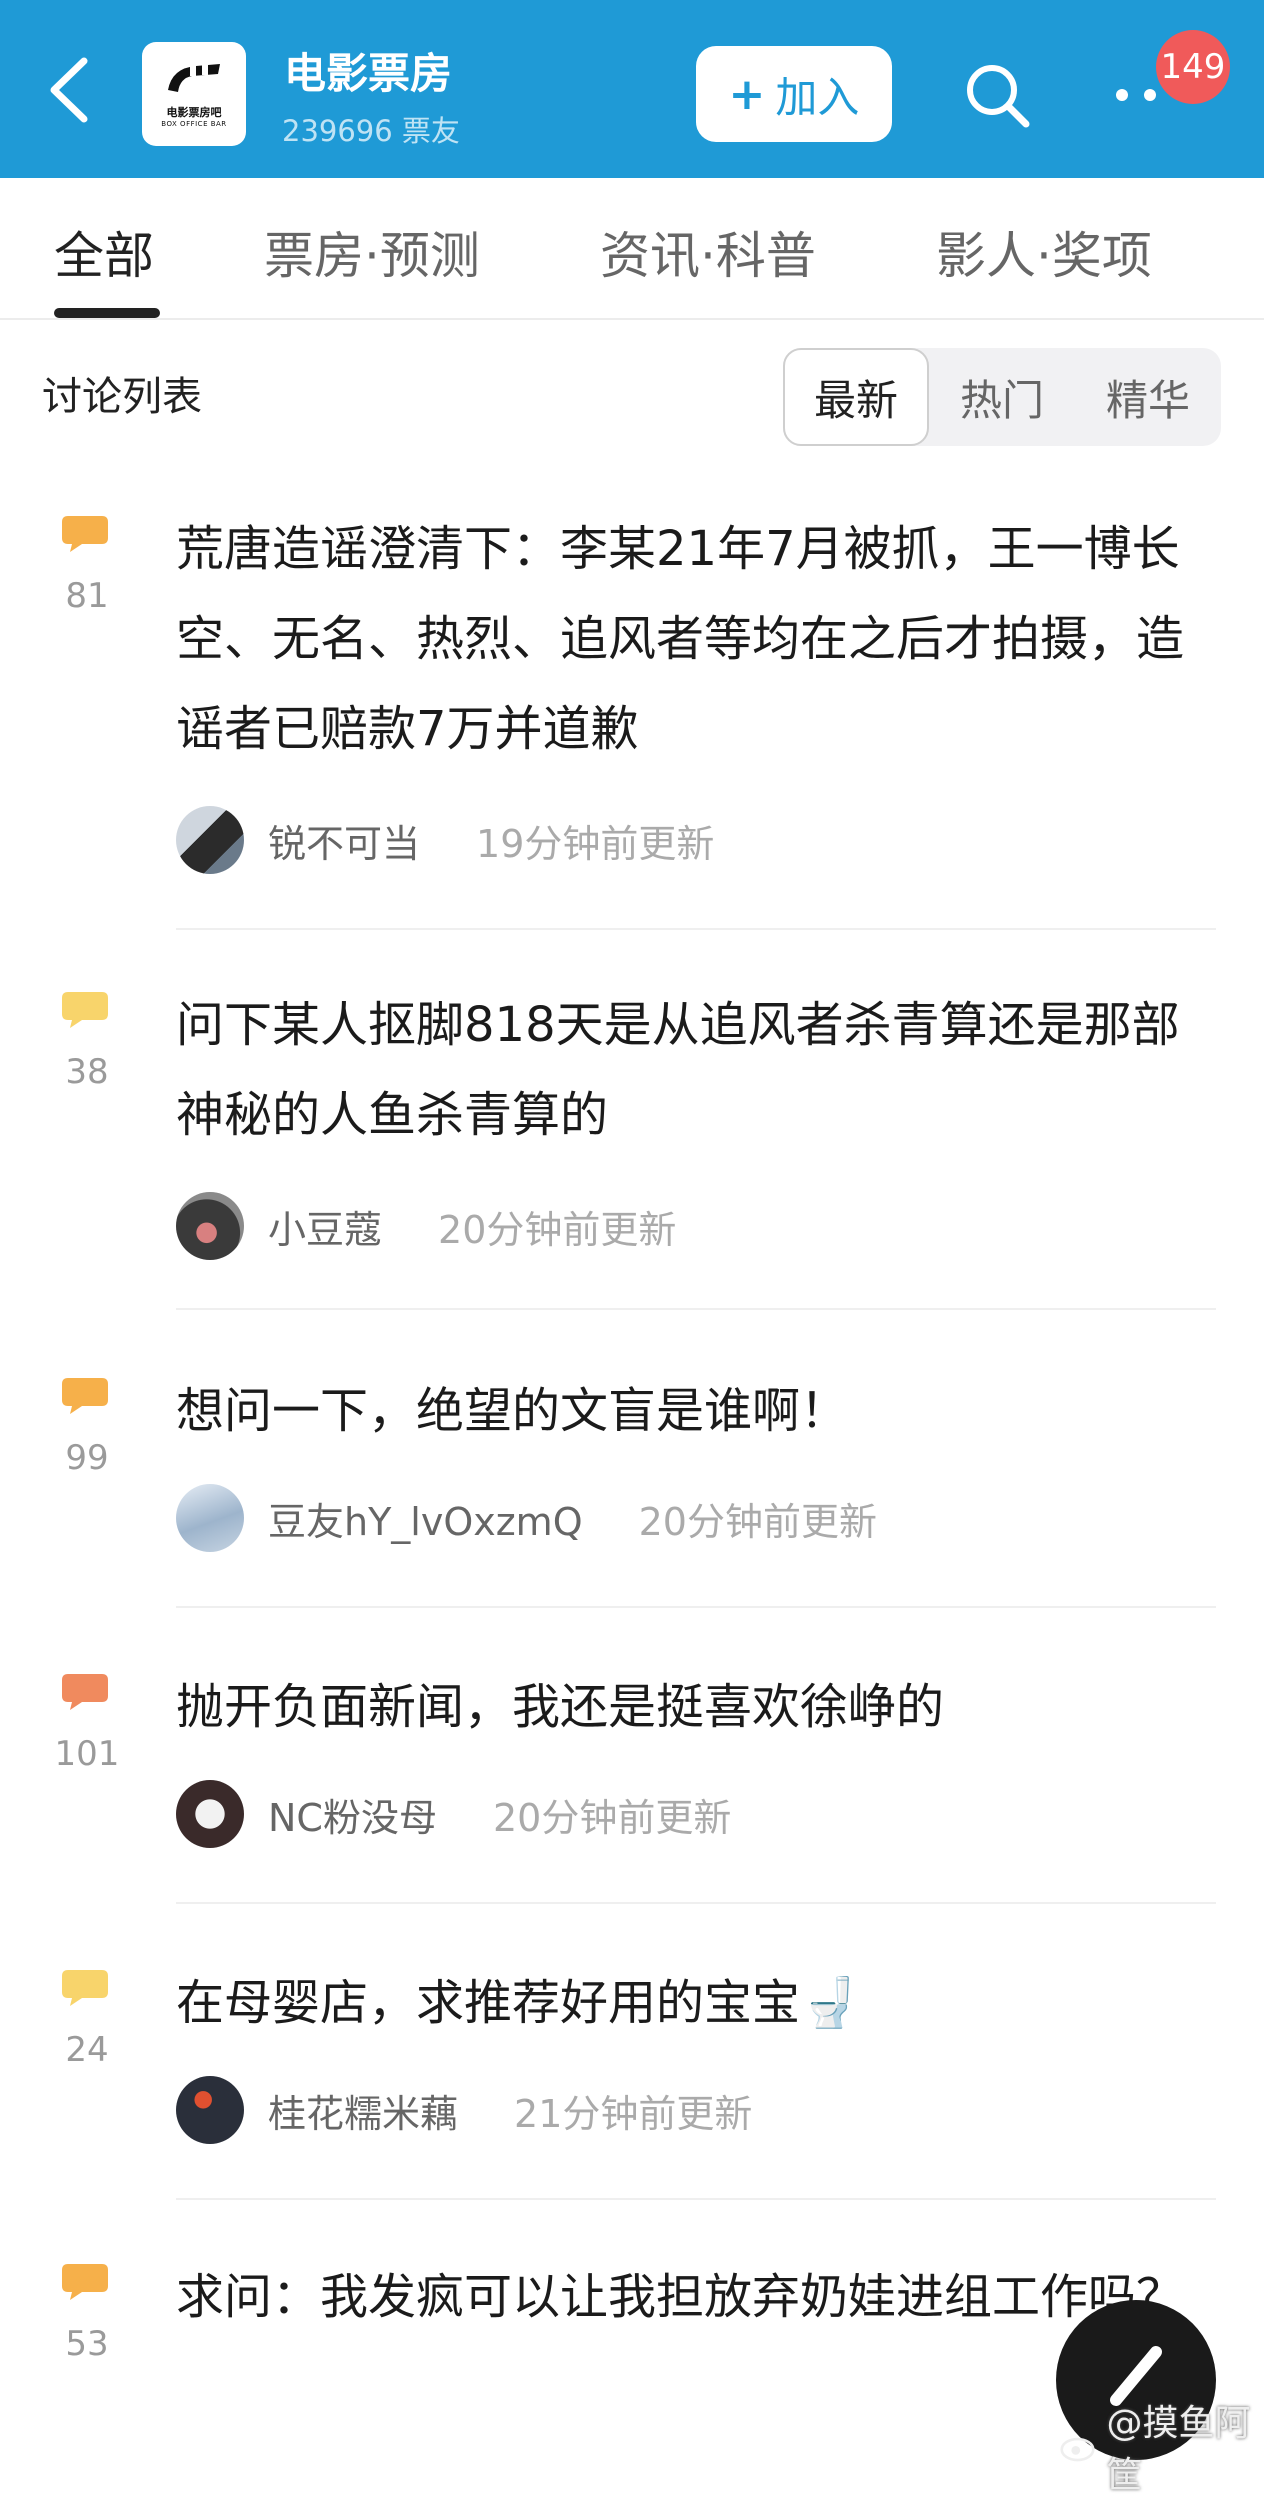  I want to click on post-meta: NC粉没母 20分钟前更新, so click(453, 1814).